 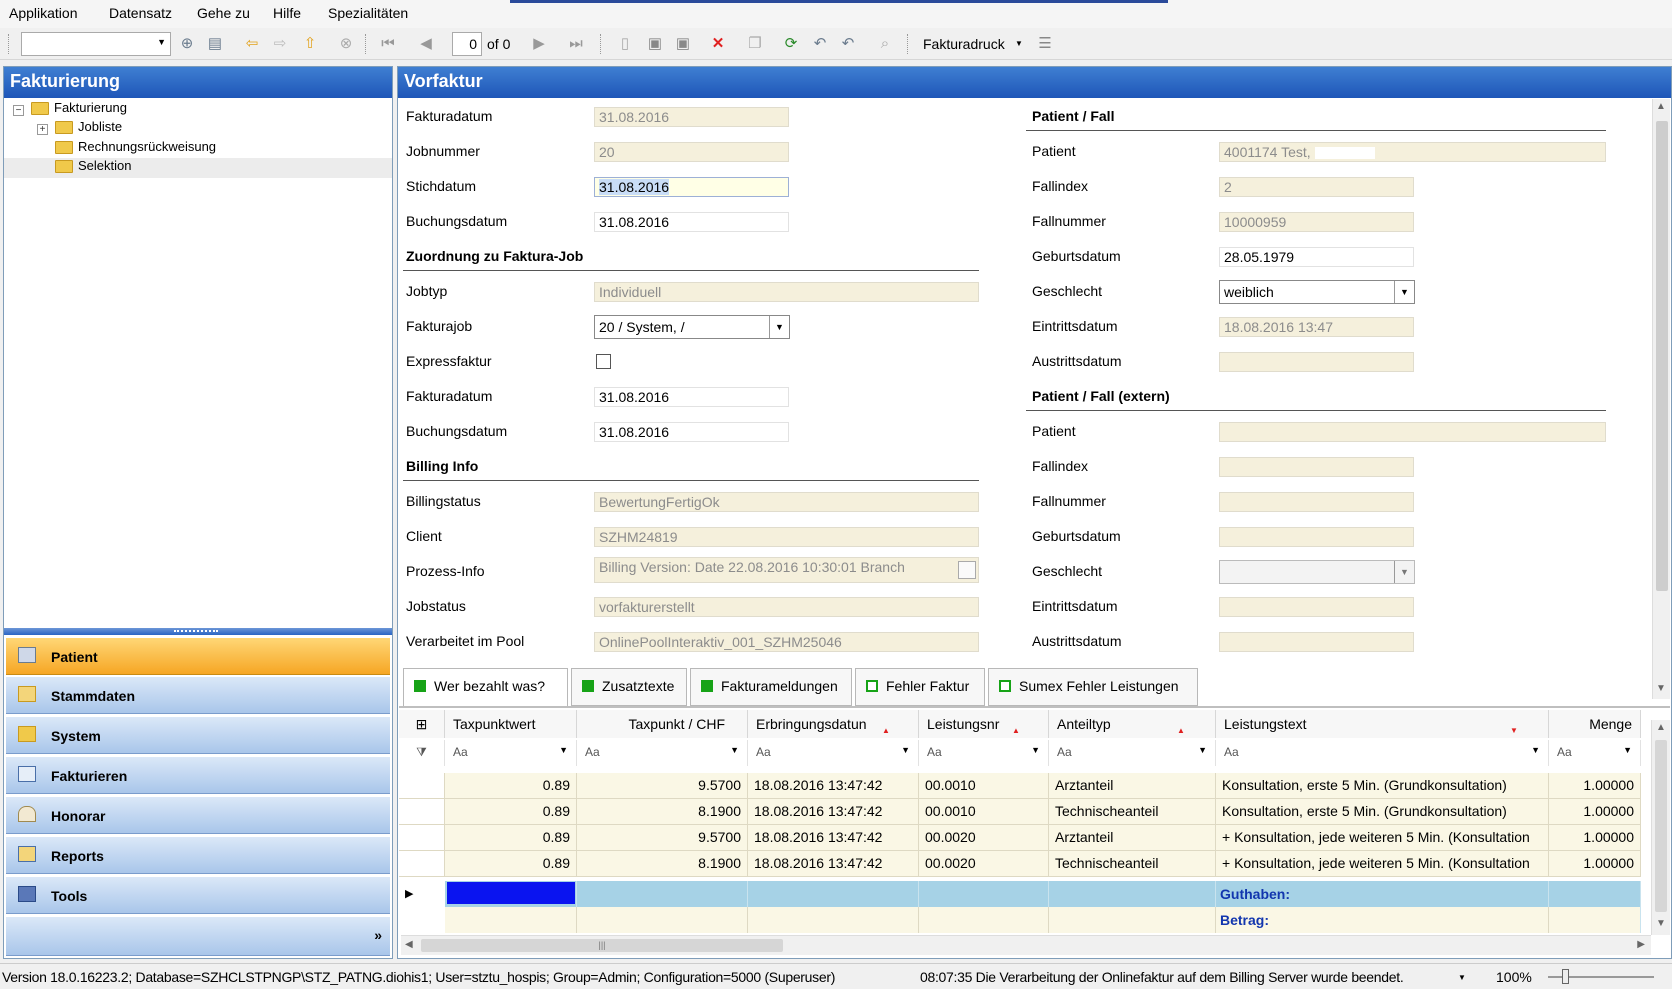 I want to click on table-cell: 00.0010, so click(x=984, y=786).